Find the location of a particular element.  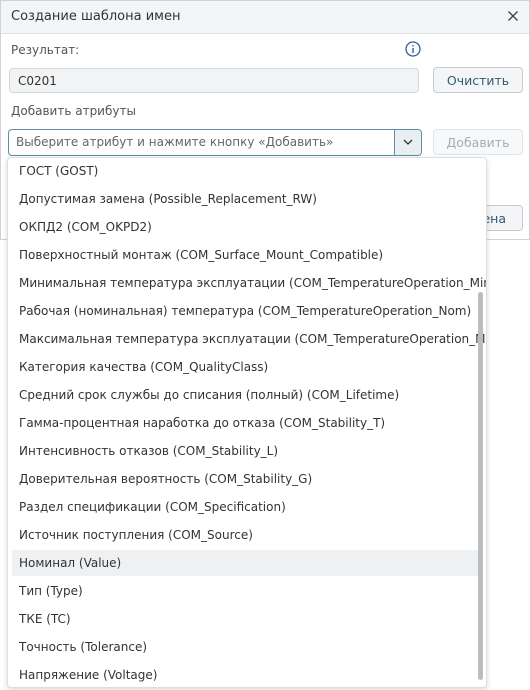

add-button: Добавить is located at coordinates (478, 142).